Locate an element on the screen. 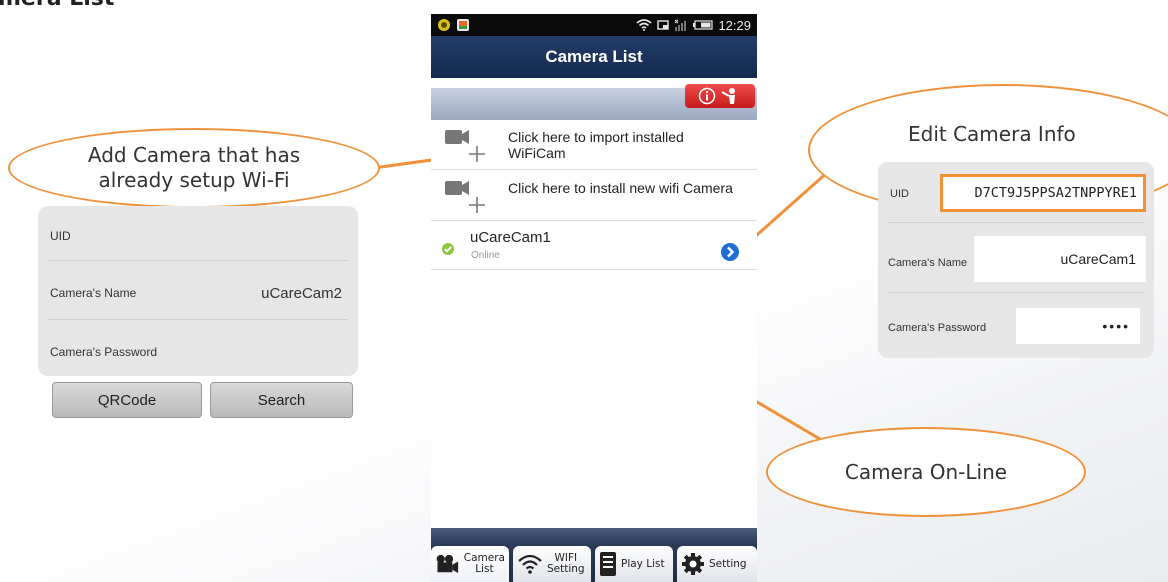 Image resolution: width=1168 pixels, height=582 pixels. camera-icon is located at coordinates (447, 564).